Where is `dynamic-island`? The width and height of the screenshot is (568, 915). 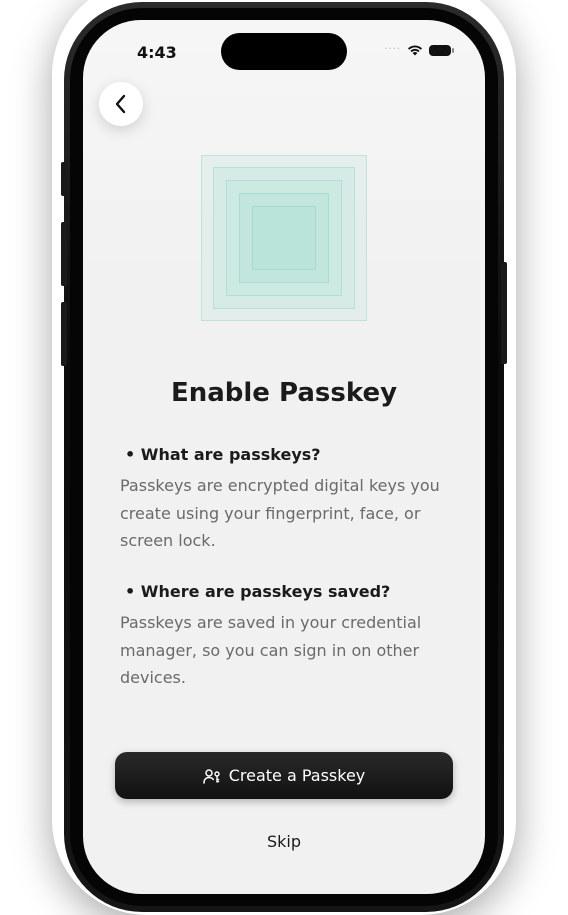
dynamic-island is located at coordinates (284, 51).